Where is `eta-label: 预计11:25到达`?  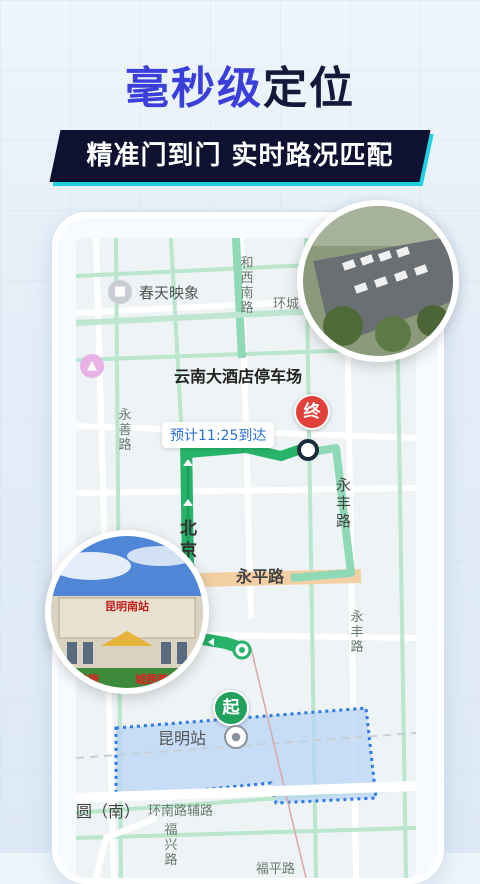
eta-label: 预计11:25到达 is located at coordinates (218, 435).